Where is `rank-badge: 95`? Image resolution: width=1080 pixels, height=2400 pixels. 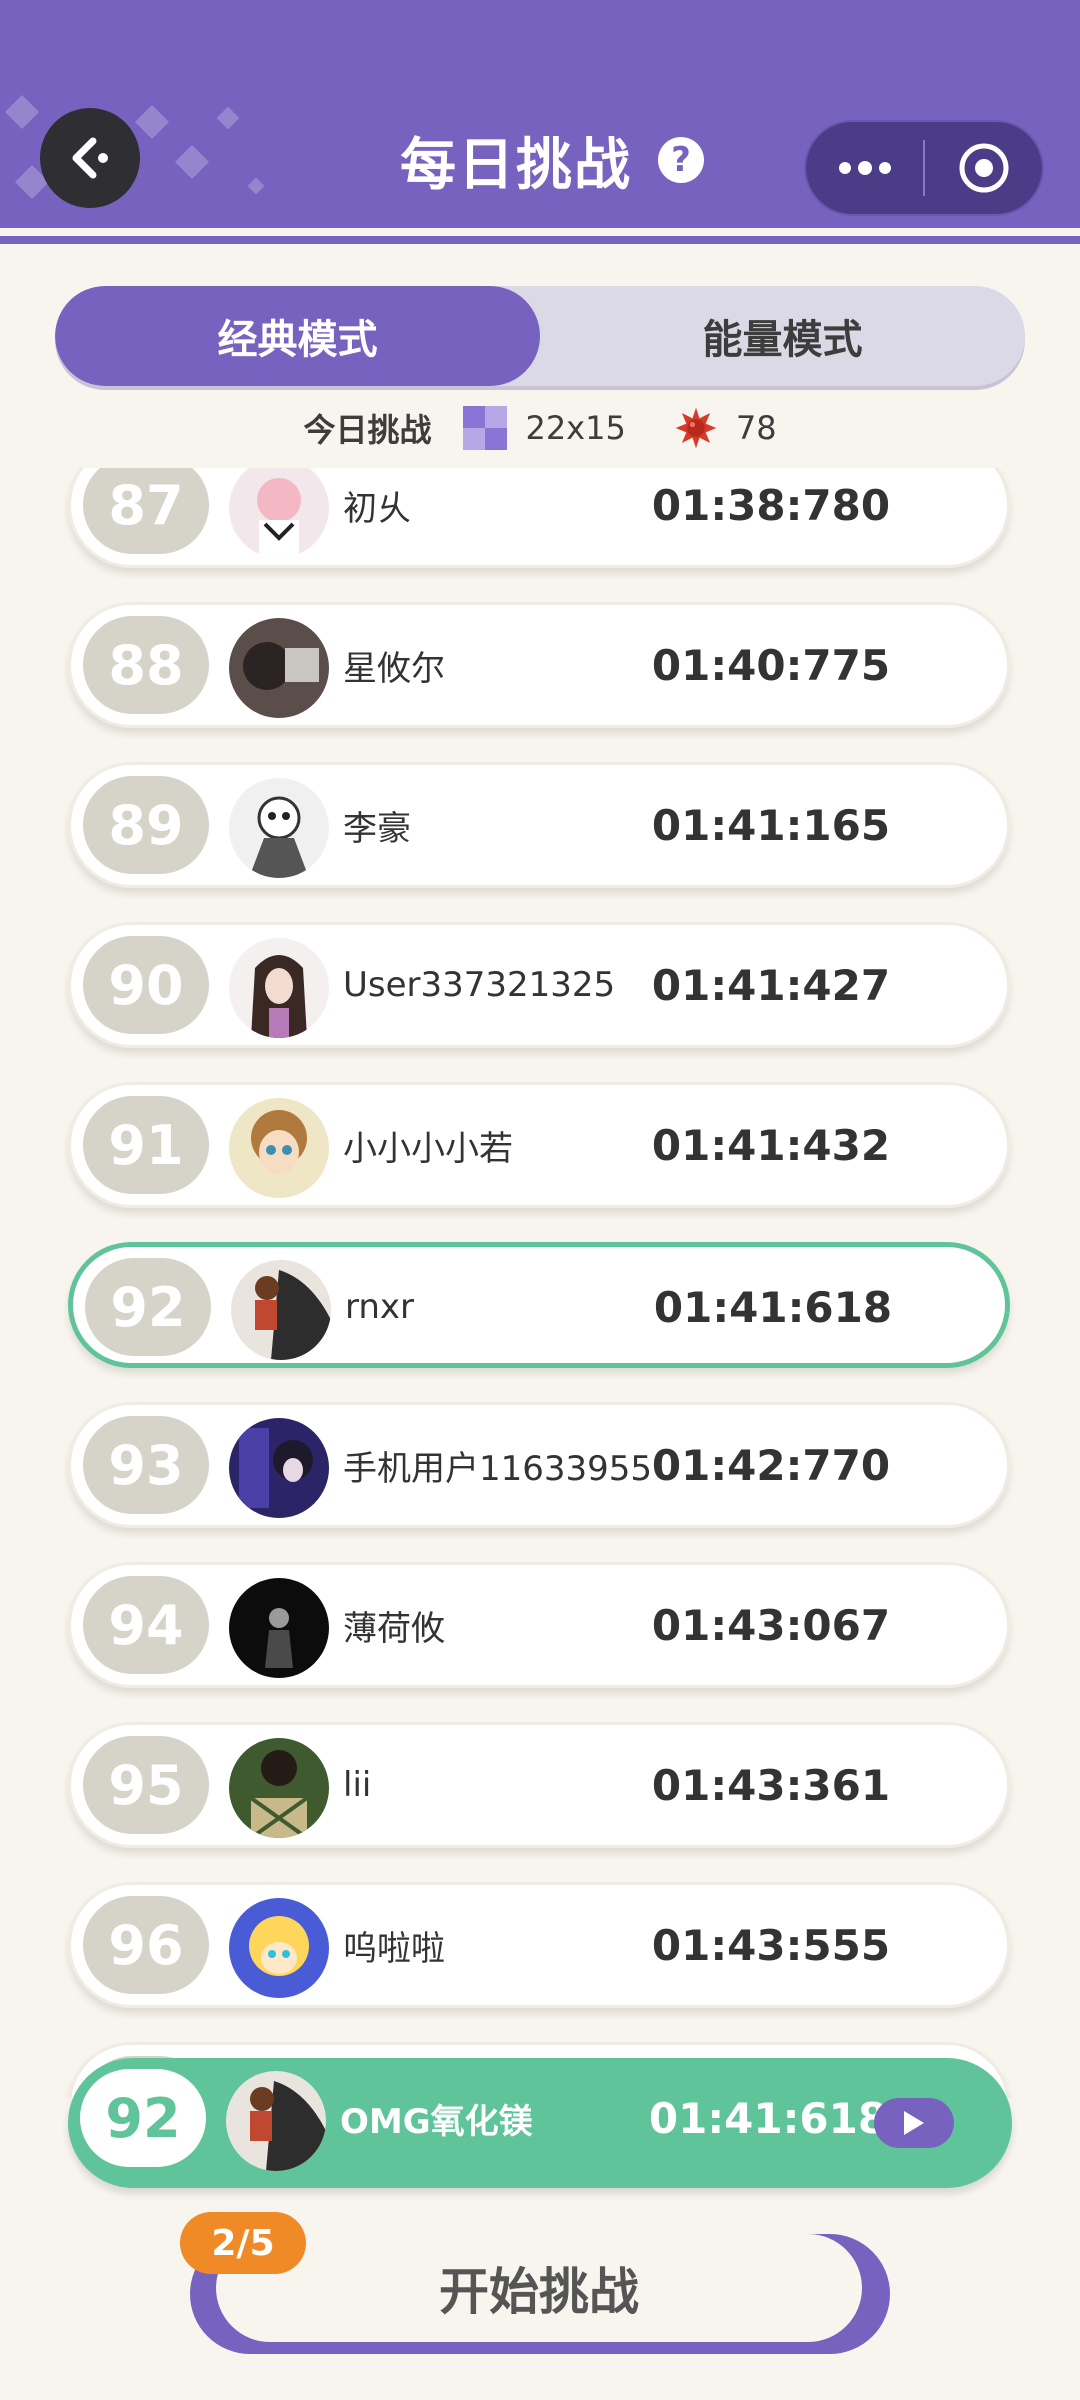 rank-badge: 95 is located at coordinates (146, 1785).